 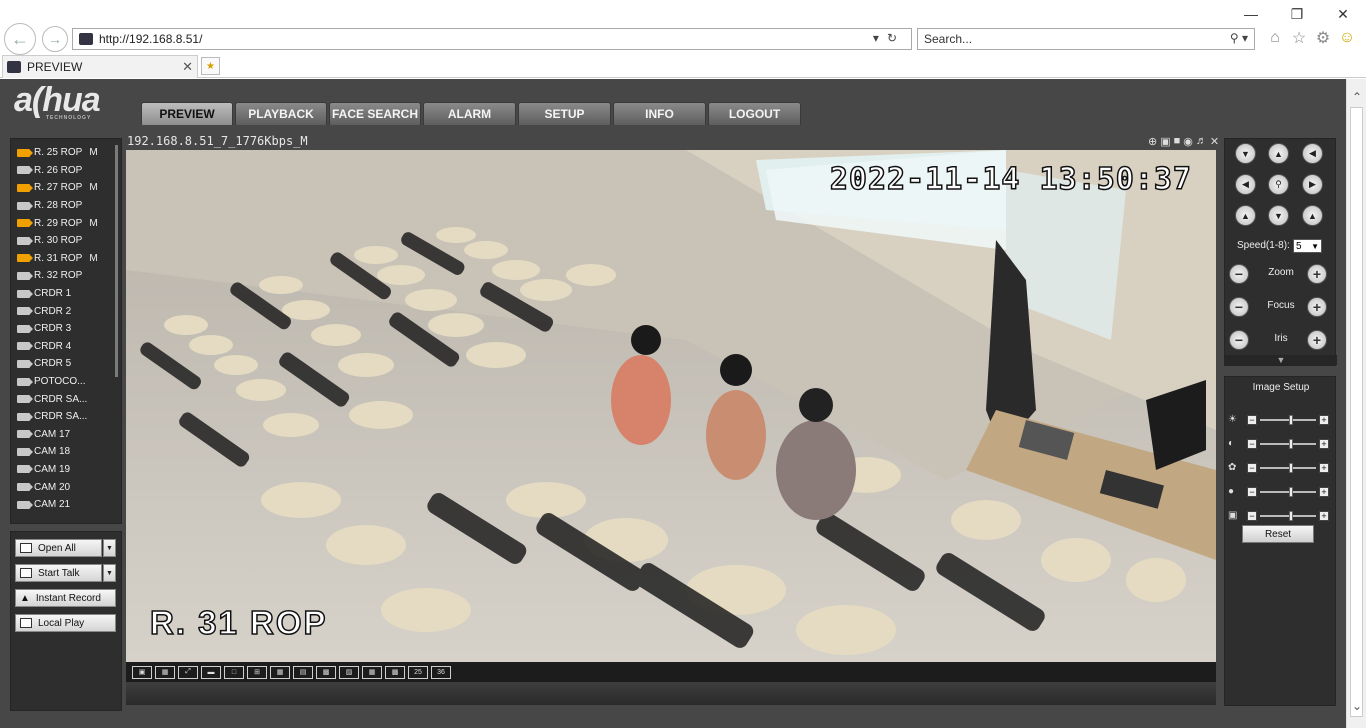 What do you see at coordinates (165, 672) in the screenshot?
I see `layout-2-button: ▦` at bounding box center [165, 672].